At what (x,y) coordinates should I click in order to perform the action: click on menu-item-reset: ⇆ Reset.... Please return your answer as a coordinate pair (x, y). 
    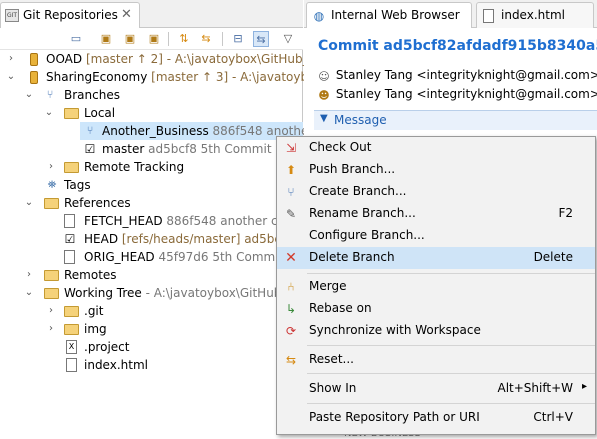
    Looking at the image, I should click on (436, 360).